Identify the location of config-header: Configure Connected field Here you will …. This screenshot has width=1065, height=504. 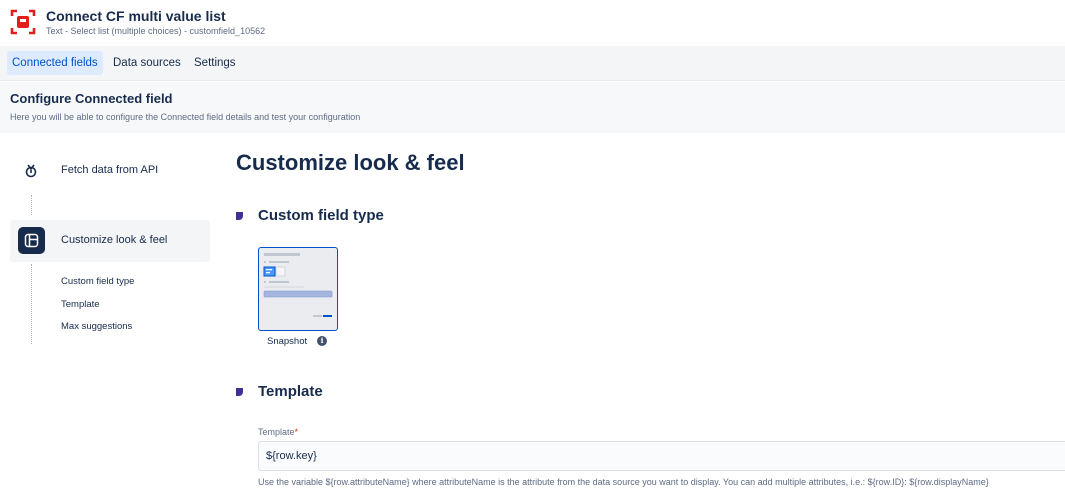
(532, 107).